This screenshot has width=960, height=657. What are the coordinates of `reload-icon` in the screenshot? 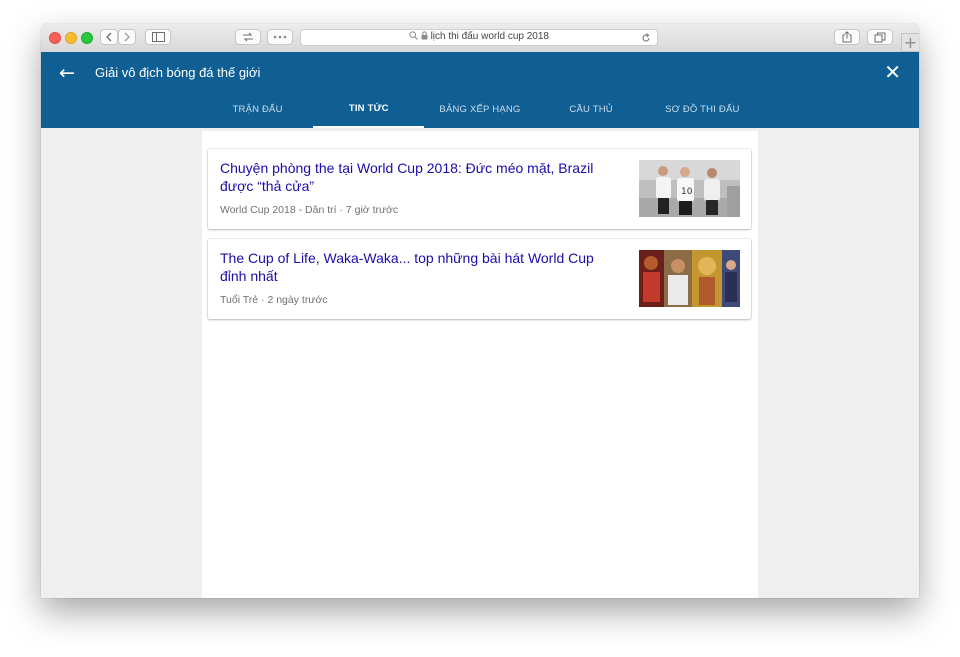 It's located at (646, 38).